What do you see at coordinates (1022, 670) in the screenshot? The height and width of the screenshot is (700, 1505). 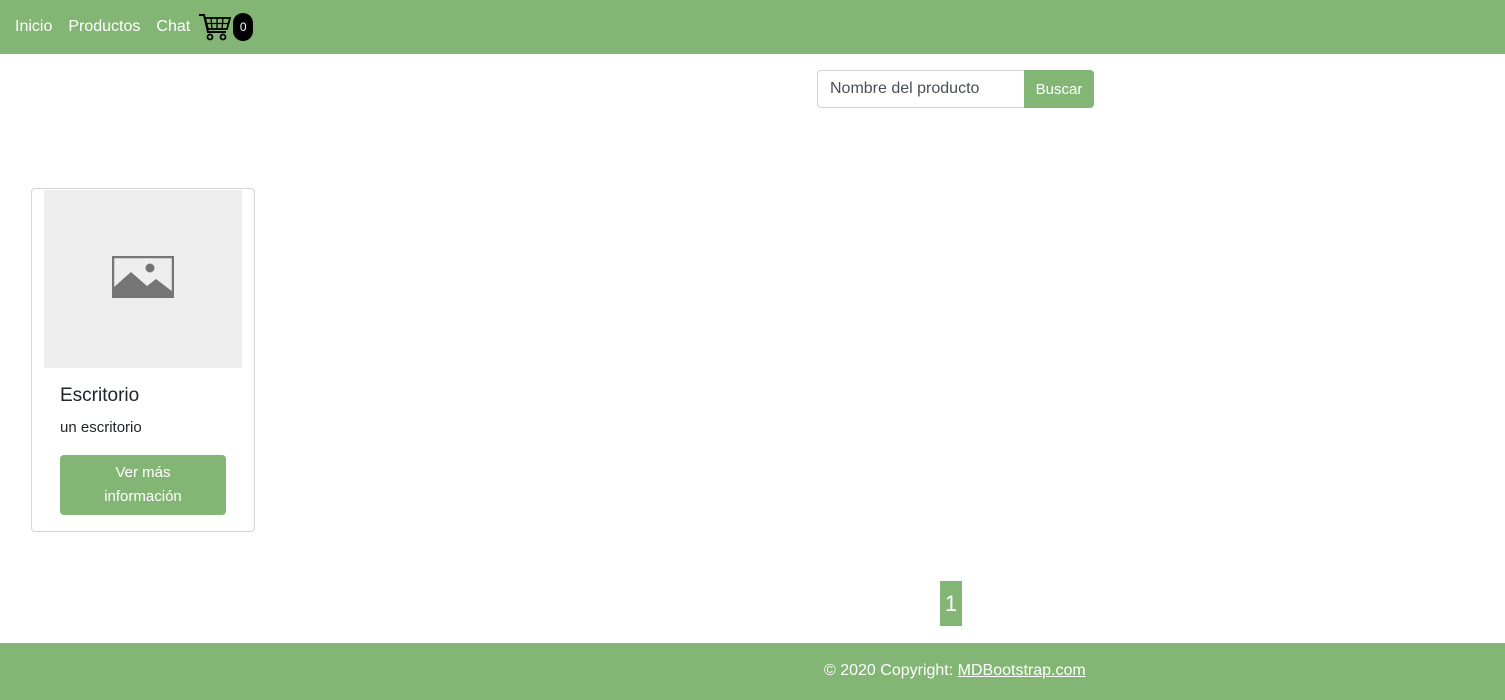 I see `footer-link-mdbootstrap: MDBootstrap.com` at bounding box center [1022, 670].